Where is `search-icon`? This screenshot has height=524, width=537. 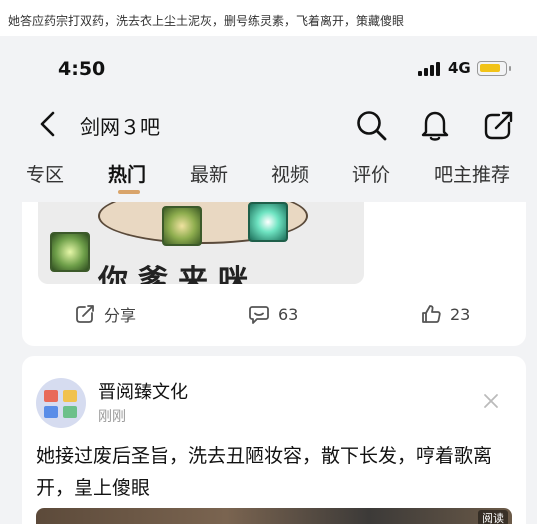 search-icon is located at coordinates (371, 125).